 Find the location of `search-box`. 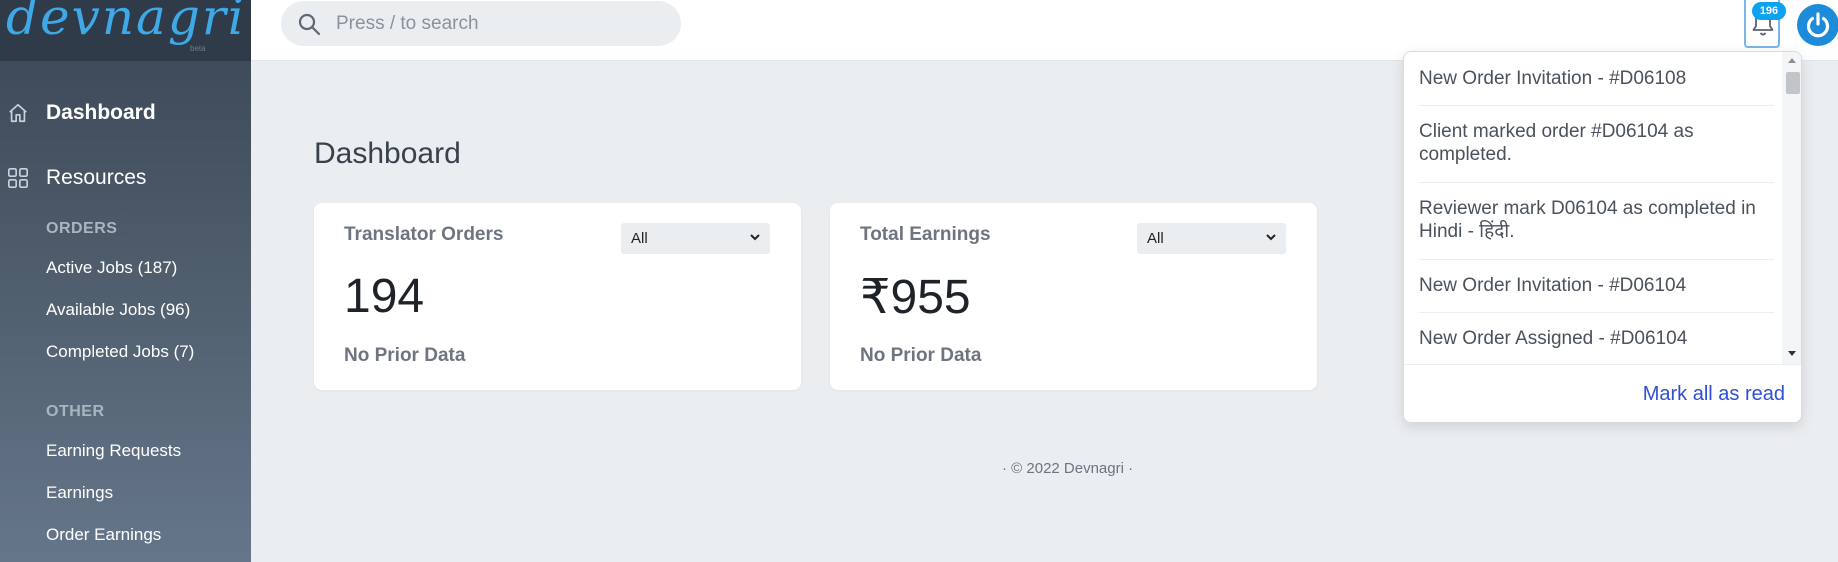

search-box is located at coordinates (481, 23).